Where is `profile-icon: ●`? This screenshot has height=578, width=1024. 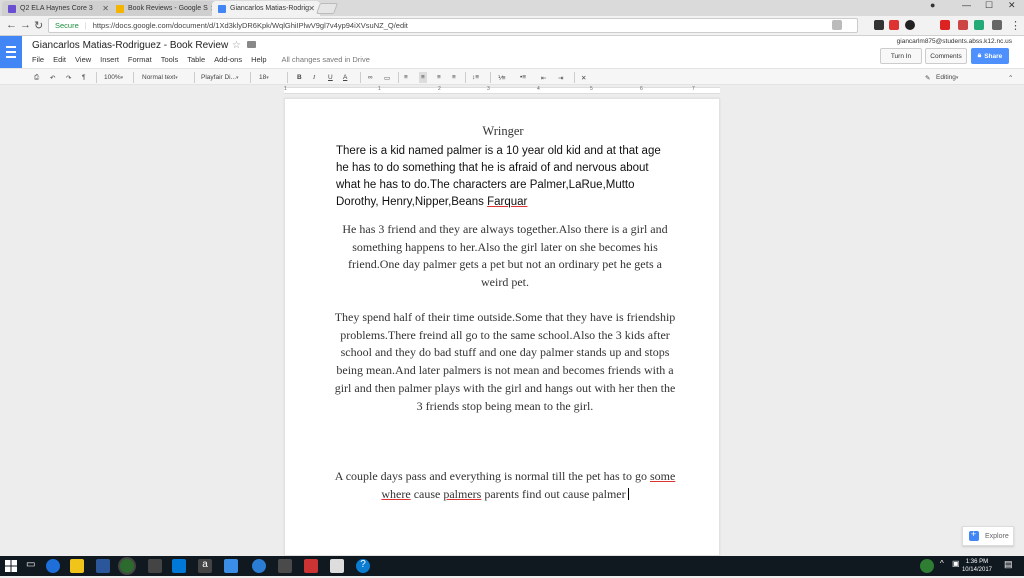
profile-icon: ● is located at coordinates (932, 5).